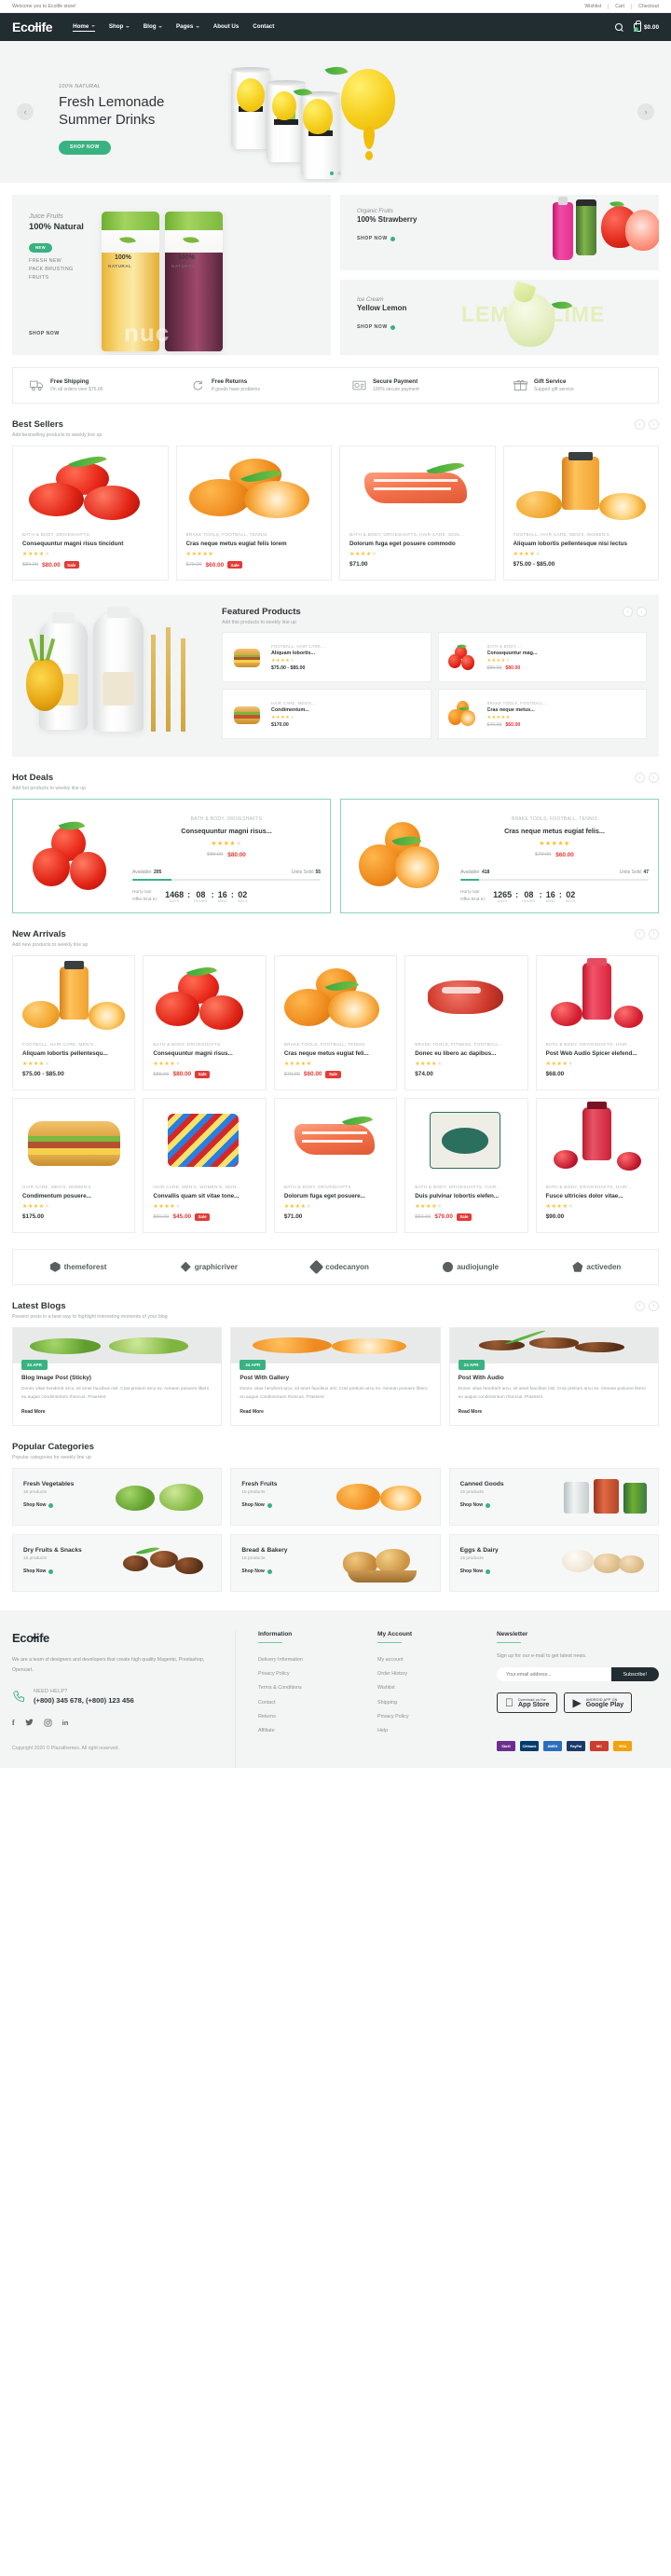  Describe the element at coordinates (209, 1266) in the screenshot. I see `brand-logo: graphicriver` at that location.